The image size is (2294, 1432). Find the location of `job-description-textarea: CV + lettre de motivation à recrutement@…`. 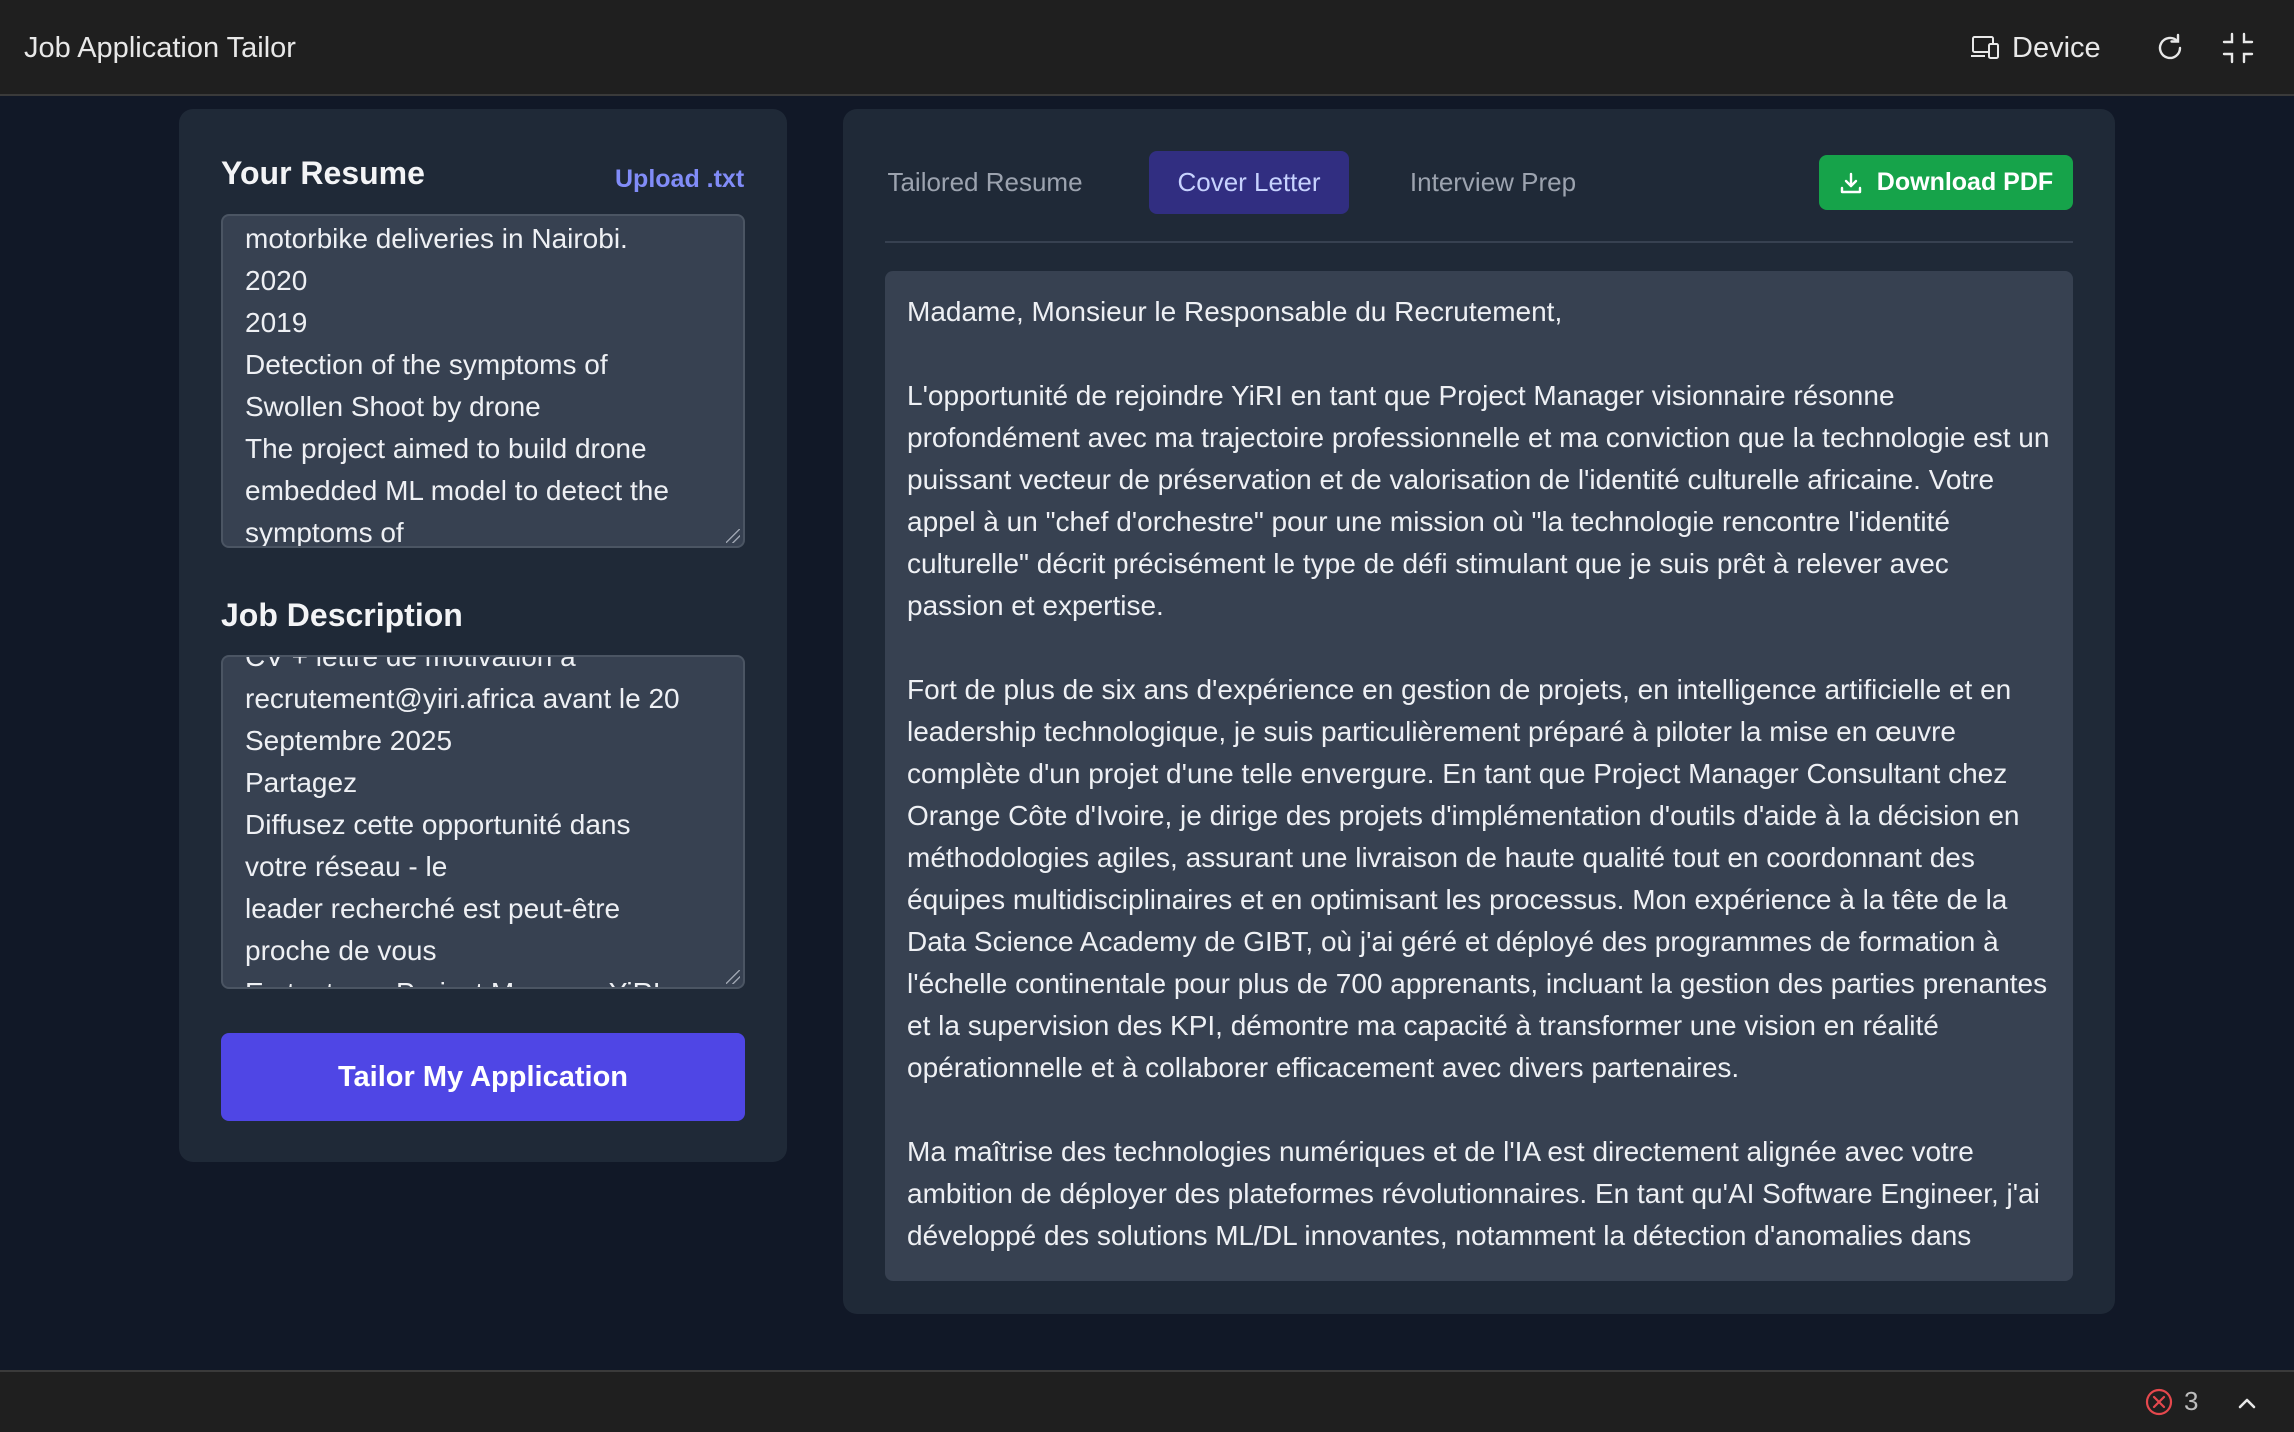

job-description-textarea: CV + lettre de motivation à recrutement@… is located at coordinates (483, 822).